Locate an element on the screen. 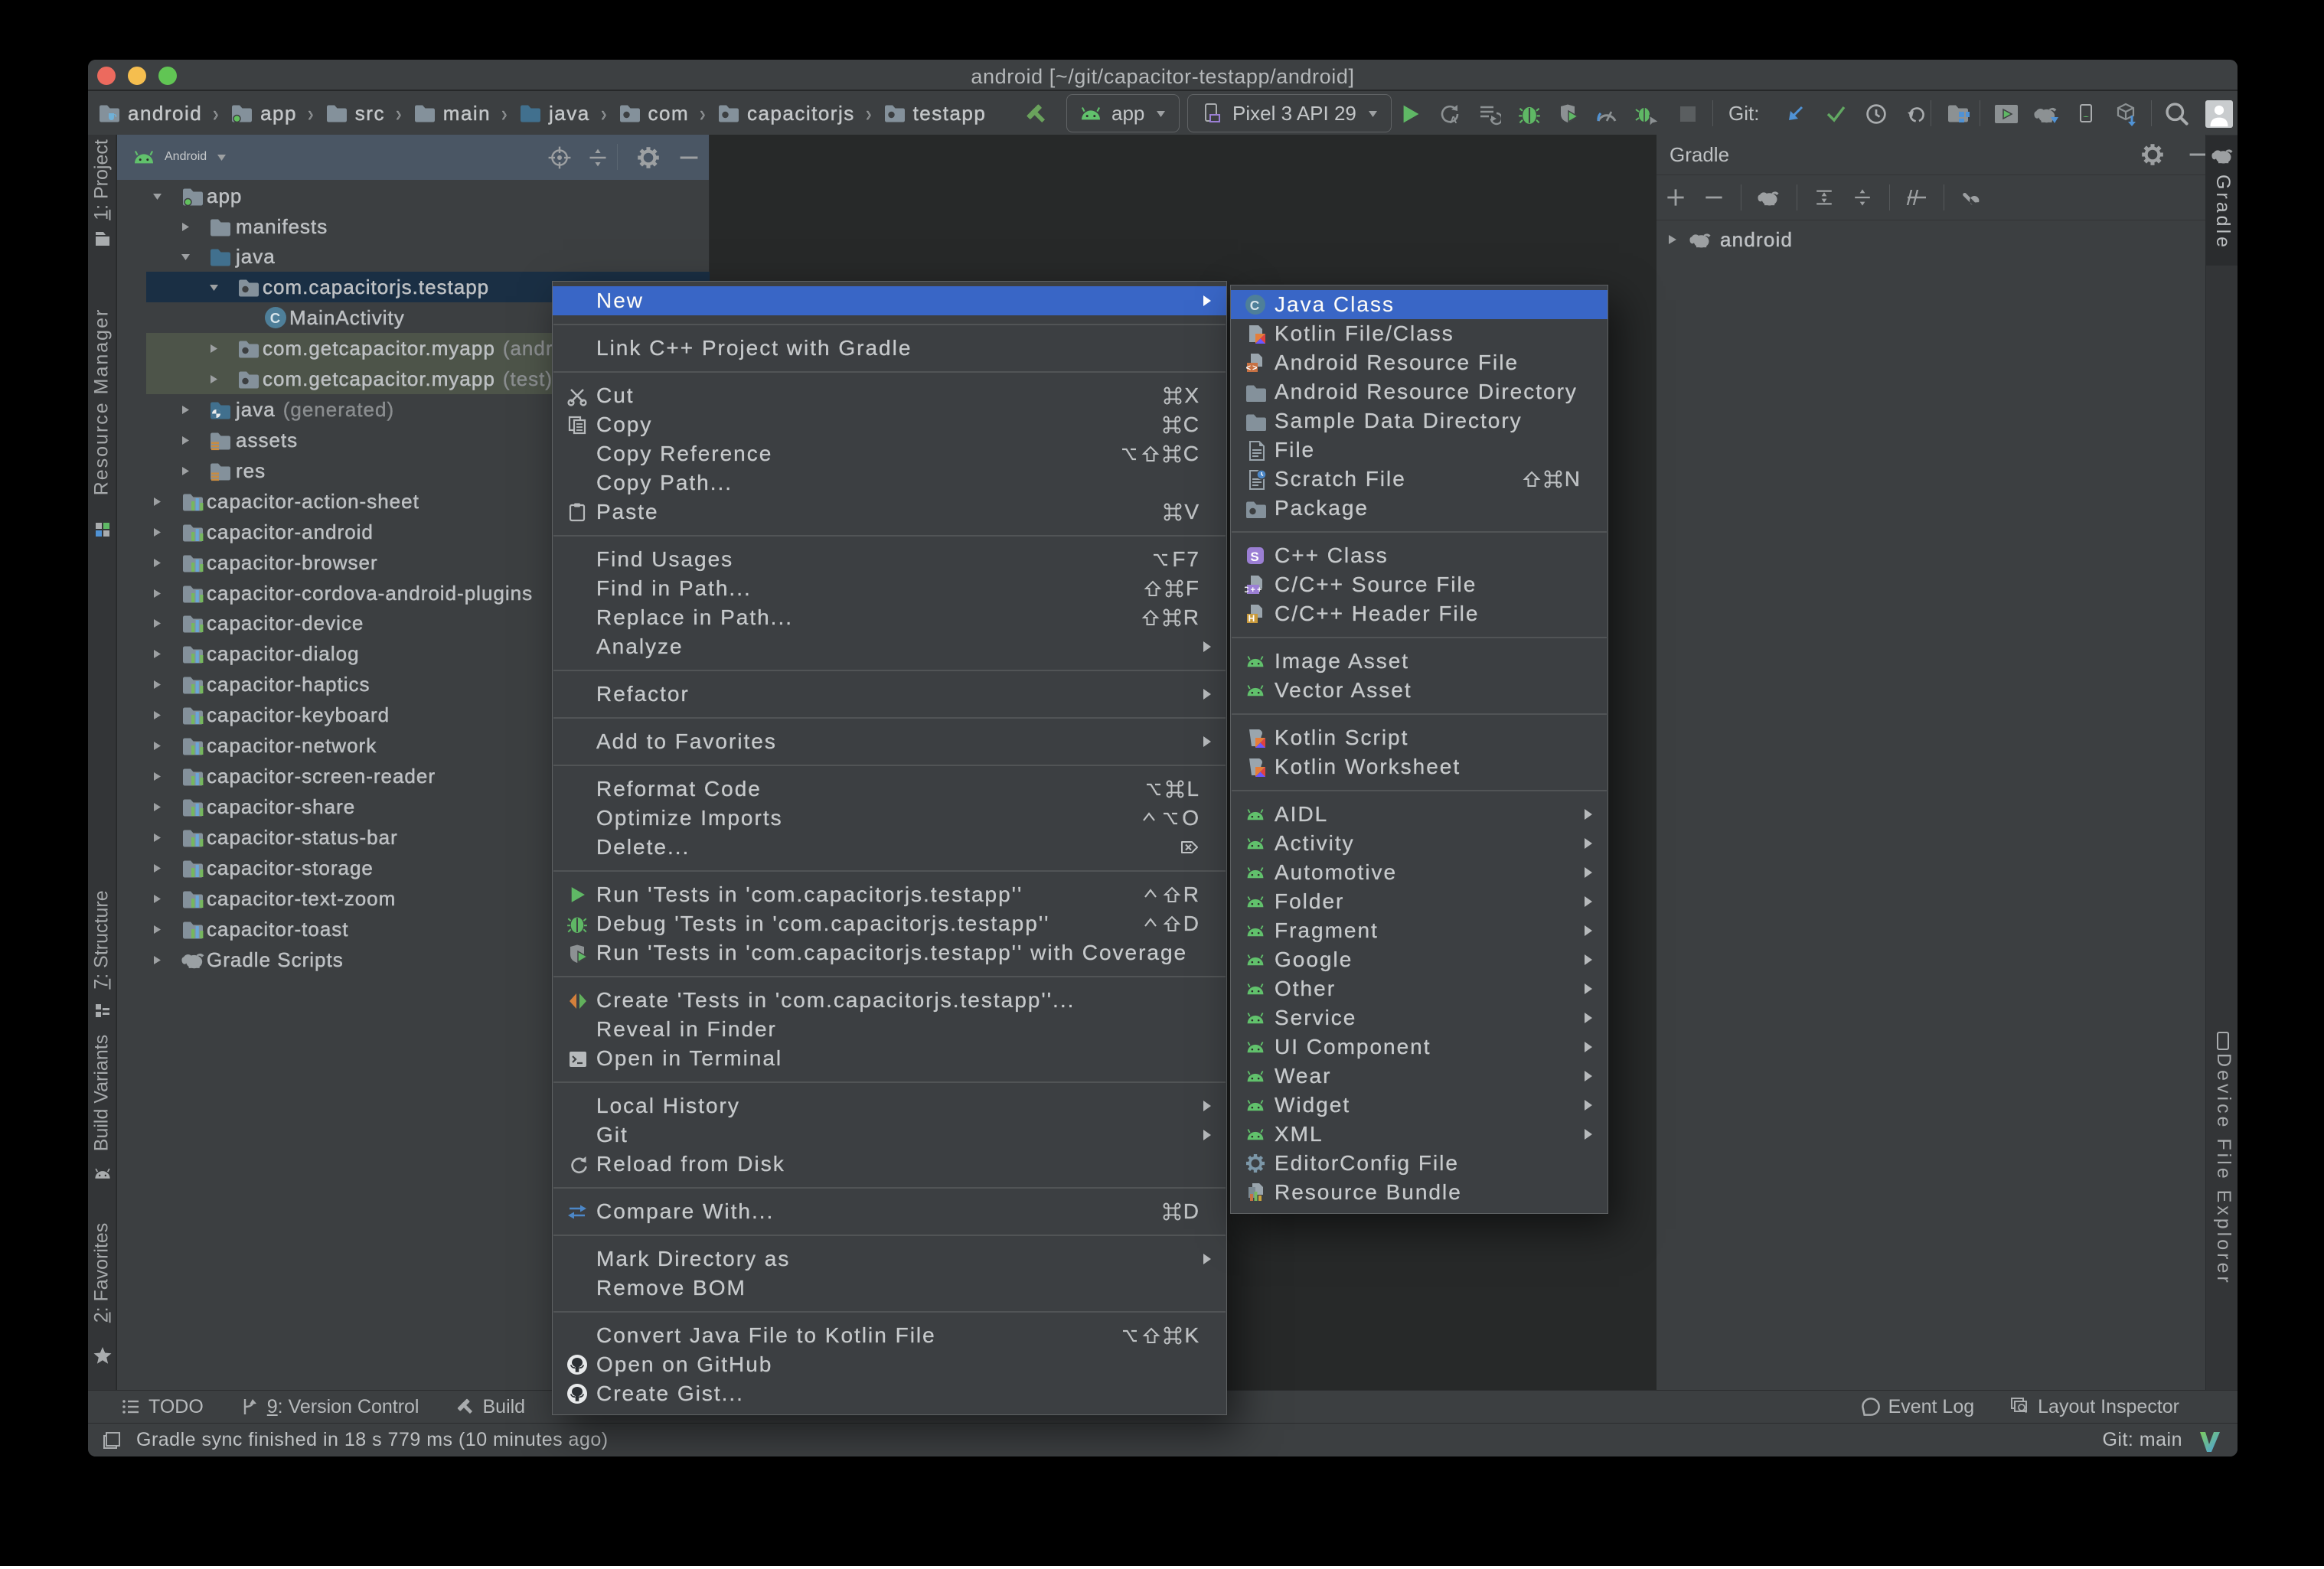 The image size is (2324, 1569). svg-text: A is located at coordinates (1453, 120).